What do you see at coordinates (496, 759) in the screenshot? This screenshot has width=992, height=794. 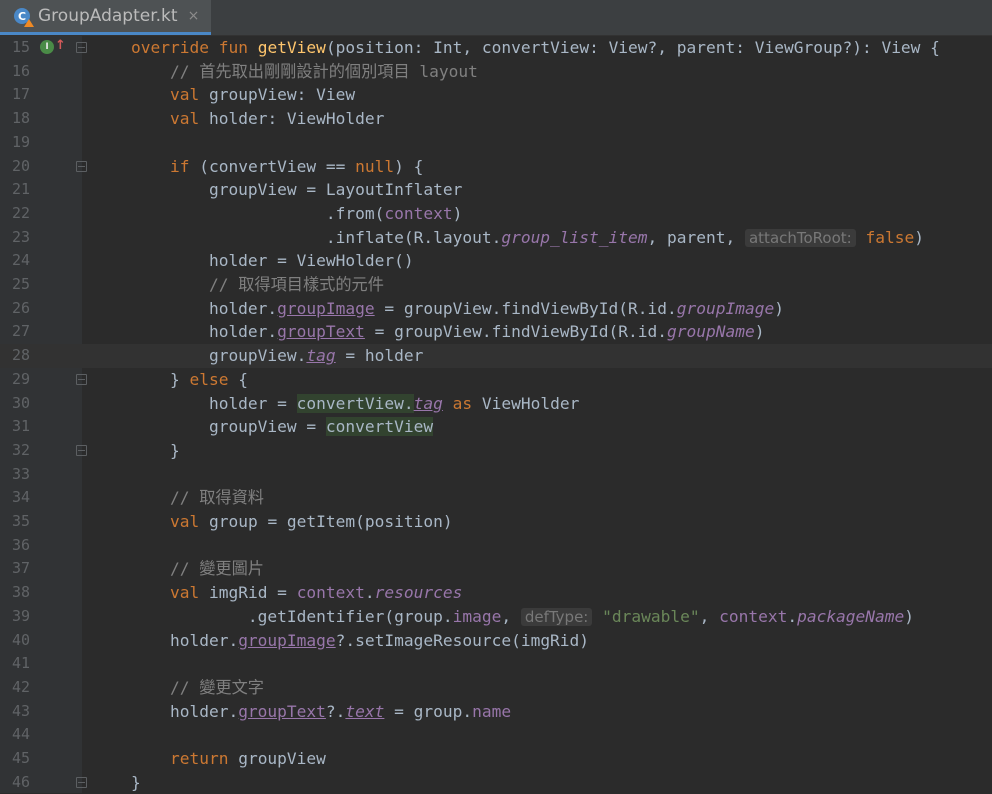 I see `code-line: 45 return groupView` at bounding box center [496, 759].